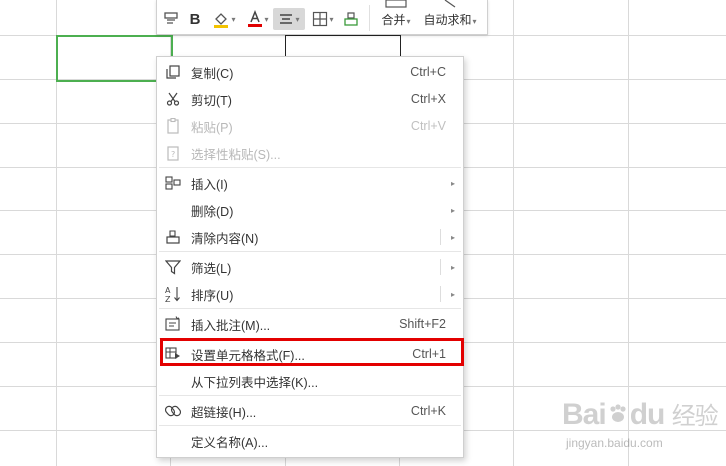 This screenshot has width=726, height=466. Describe the element at coordinates (343, 46) in the screenshot. I see `bordered-cell` at that location.